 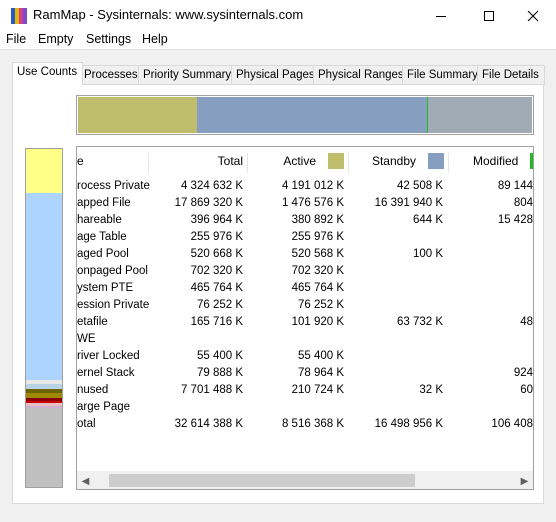 What do you see at coordinates (106, 373) in the screenshot?
I see `table-cell: ernel Stack` at bounding box center [106, 373].